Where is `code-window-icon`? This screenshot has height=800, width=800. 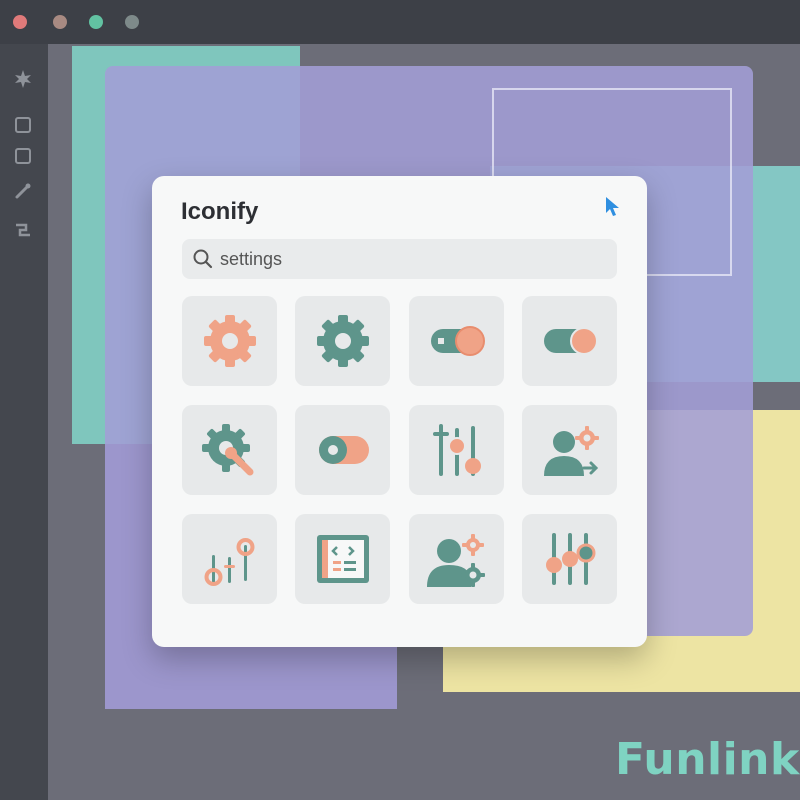
code-window-icon is located at coordinates (342, 559).